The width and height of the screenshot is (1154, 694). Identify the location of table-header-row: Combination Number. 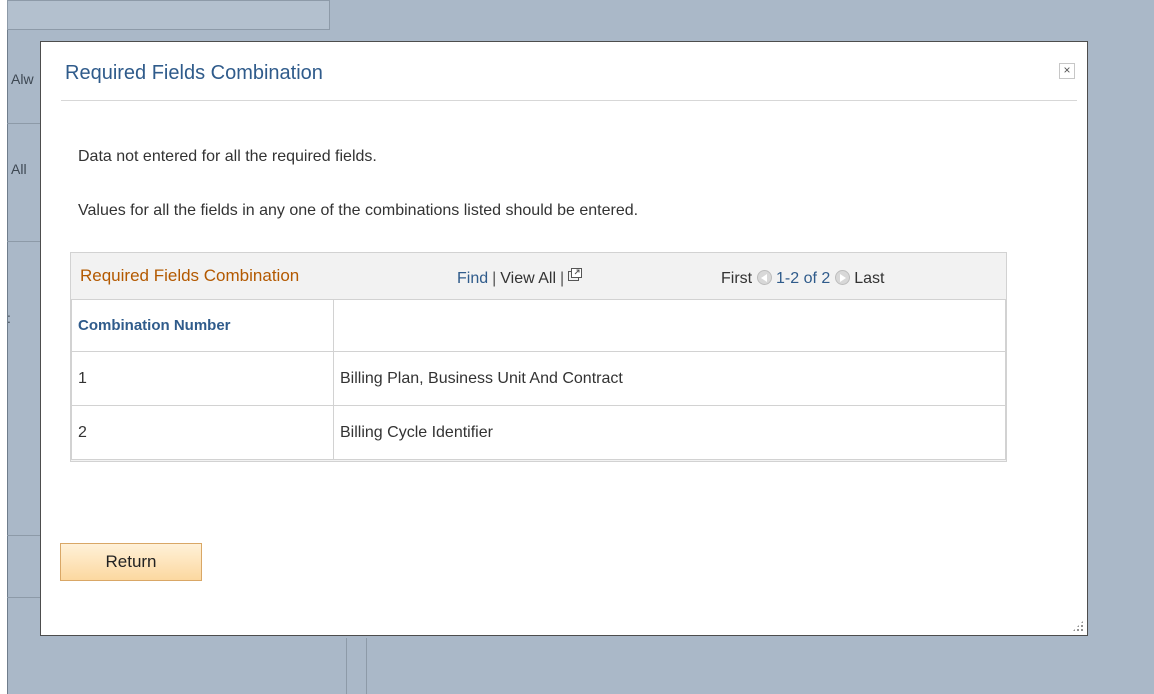
(538, 325).